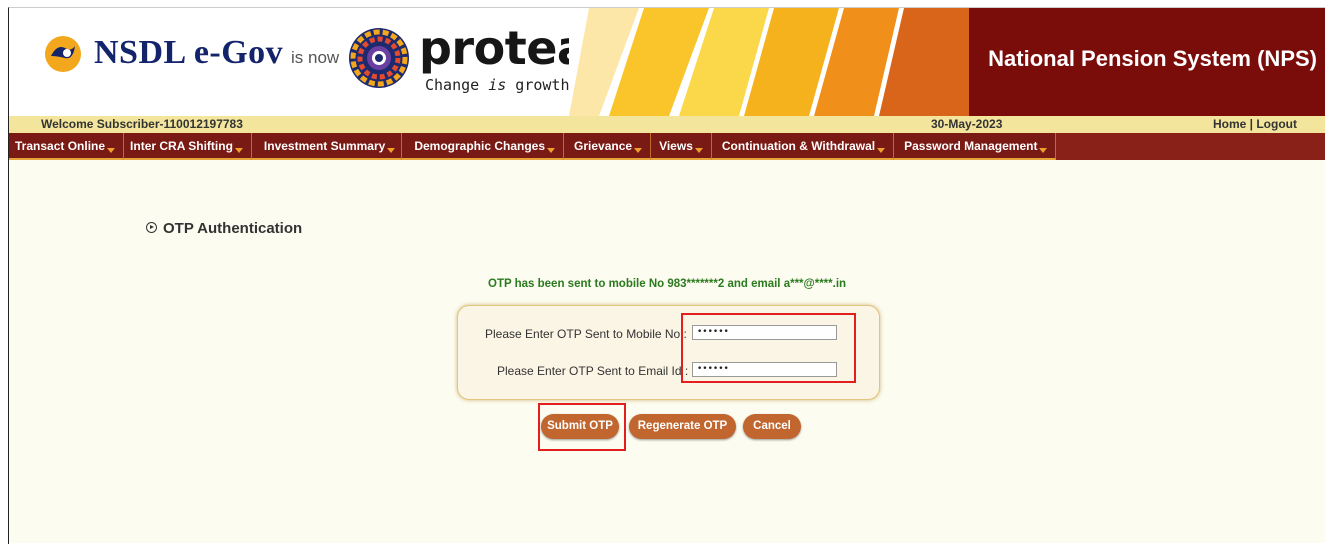 The height and width of the screenshot is (544, 1325). What do you see at coordinates (582, 427) in the screenshot?
I see `submit-highlight-box` at bounding box center [582, 427].